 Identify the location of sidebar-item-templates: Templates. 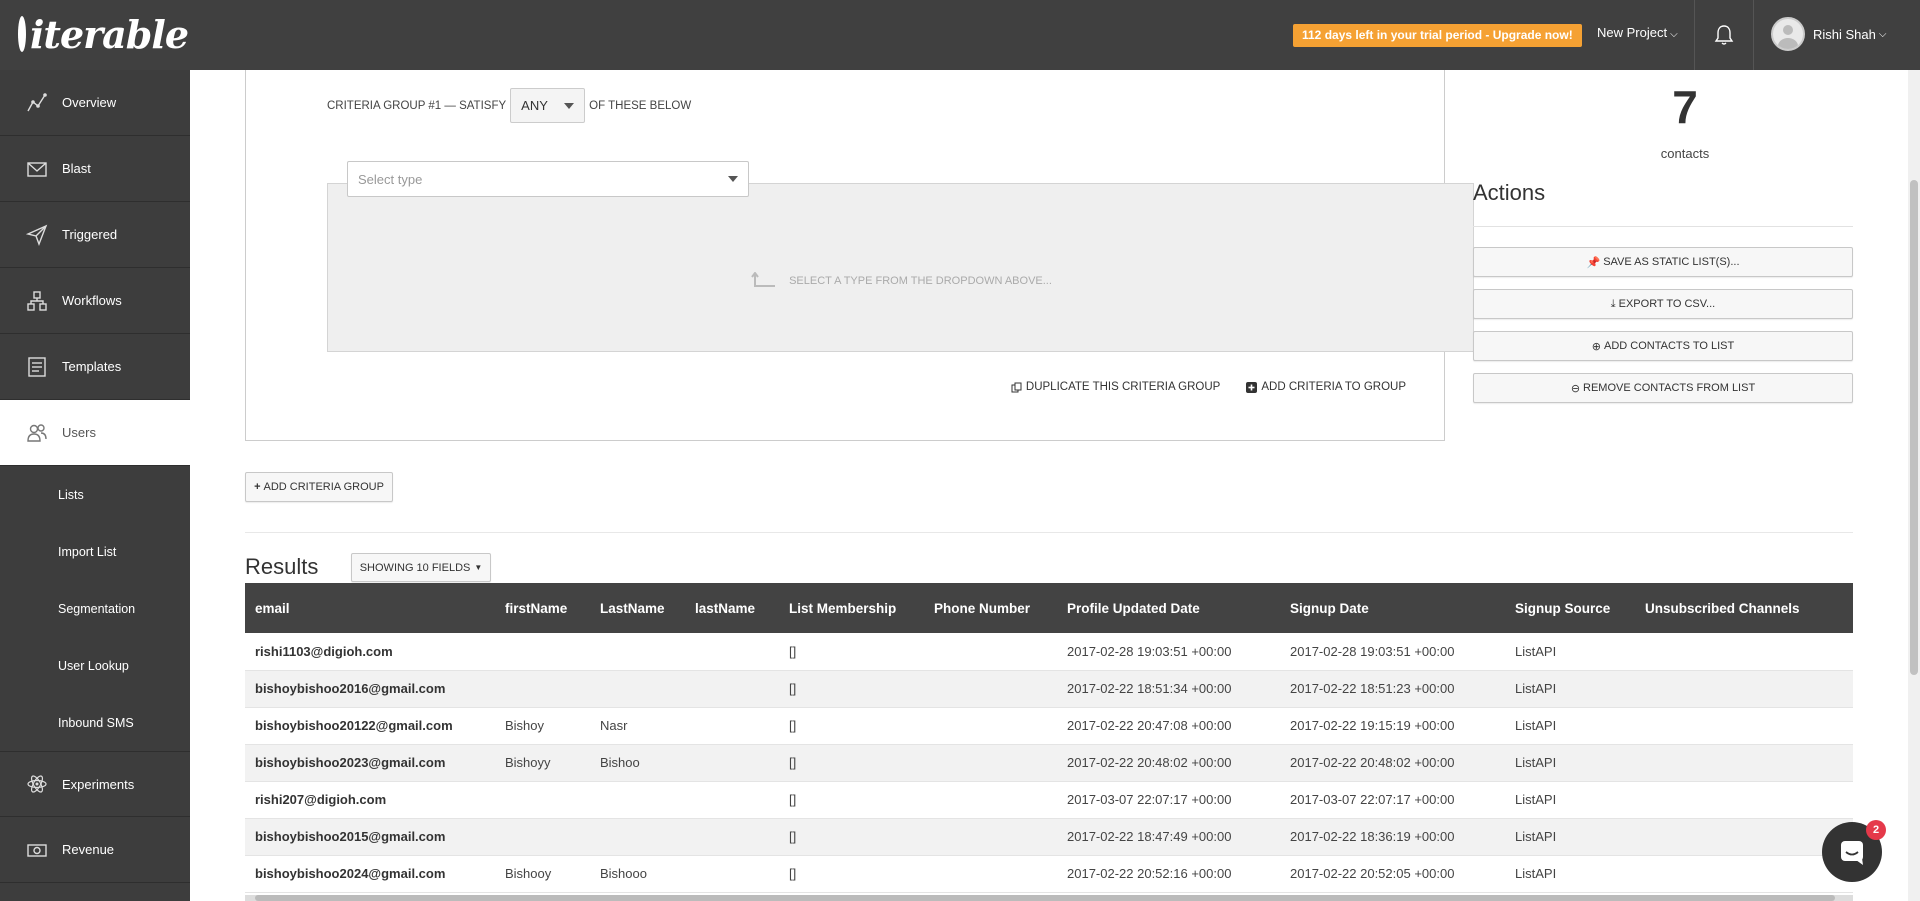
(95, 367).